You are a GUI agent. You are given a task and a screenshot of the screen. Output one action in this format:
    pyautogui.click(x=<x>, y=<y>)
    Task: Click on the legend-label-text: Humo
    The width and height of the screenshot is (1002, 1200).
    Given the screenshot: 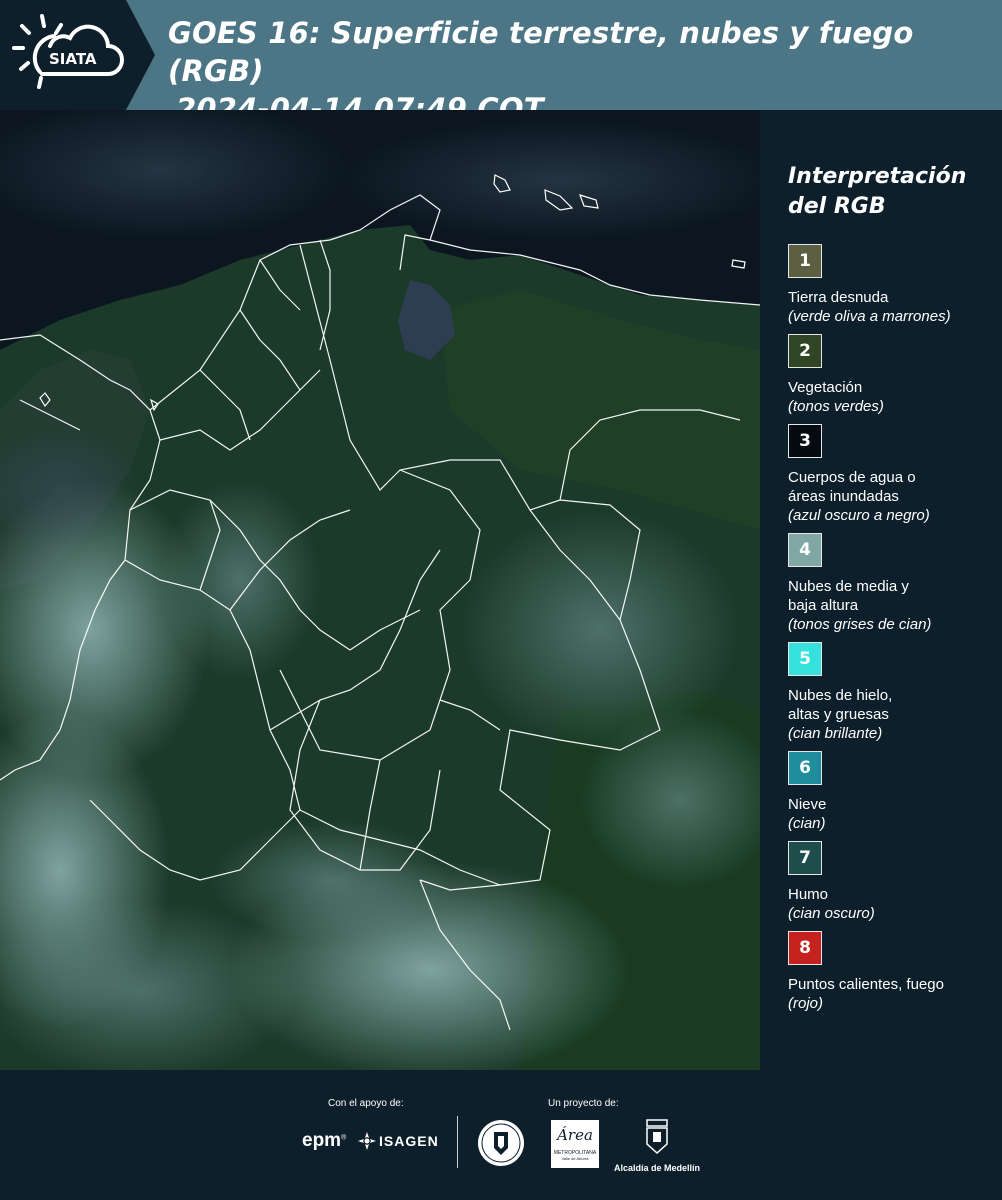 What is the action you would take?
    pyautogui.click(x=808, y=894)
    